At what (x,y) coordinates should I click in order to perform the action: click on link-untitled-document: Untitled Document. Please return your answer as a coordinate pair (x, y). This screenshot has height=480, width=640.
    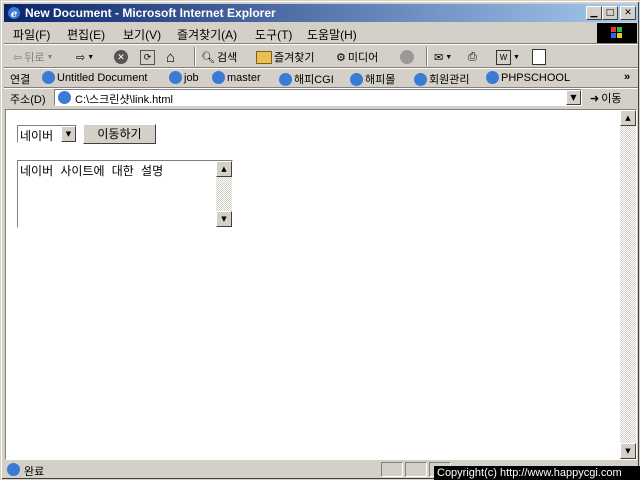
    Looking at the image, I should click on (95, 77).